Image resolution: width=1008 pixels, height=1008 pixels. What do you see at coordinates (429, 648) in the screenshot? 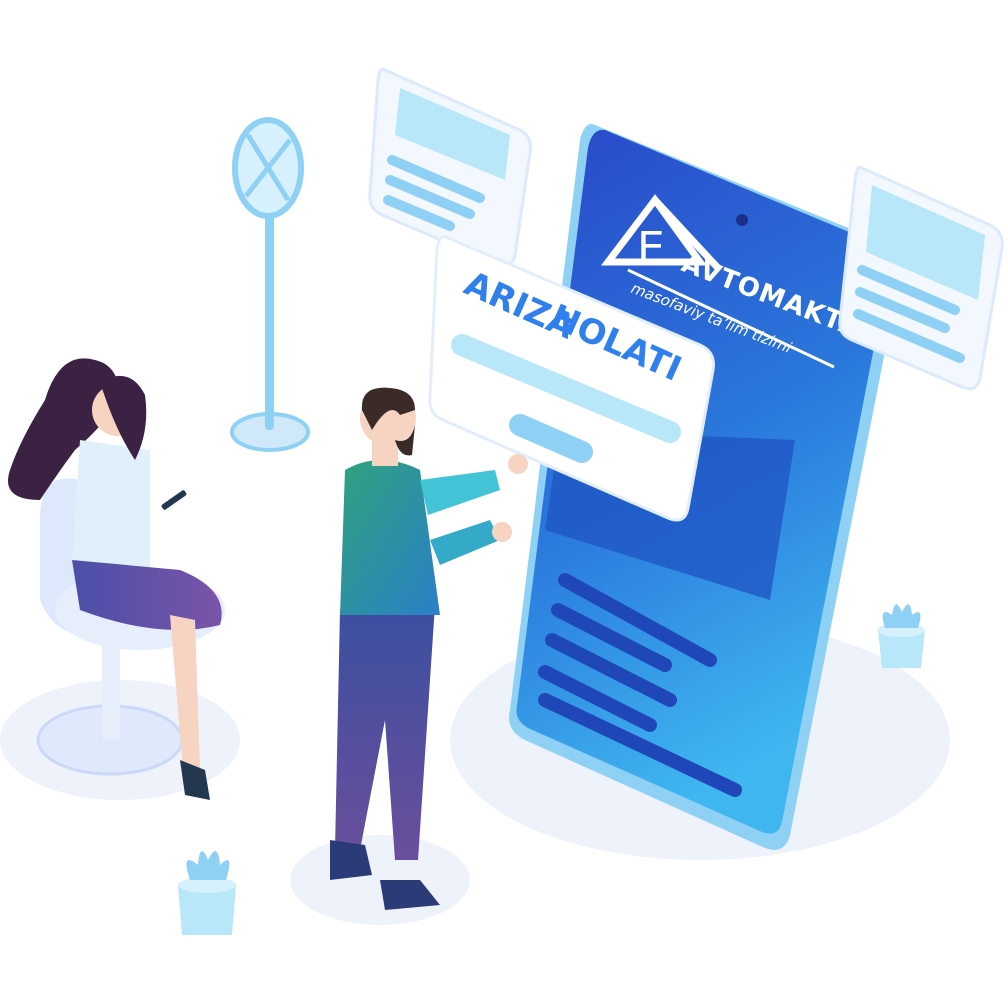
I see `standing-man` at bounding box center [429, 648].